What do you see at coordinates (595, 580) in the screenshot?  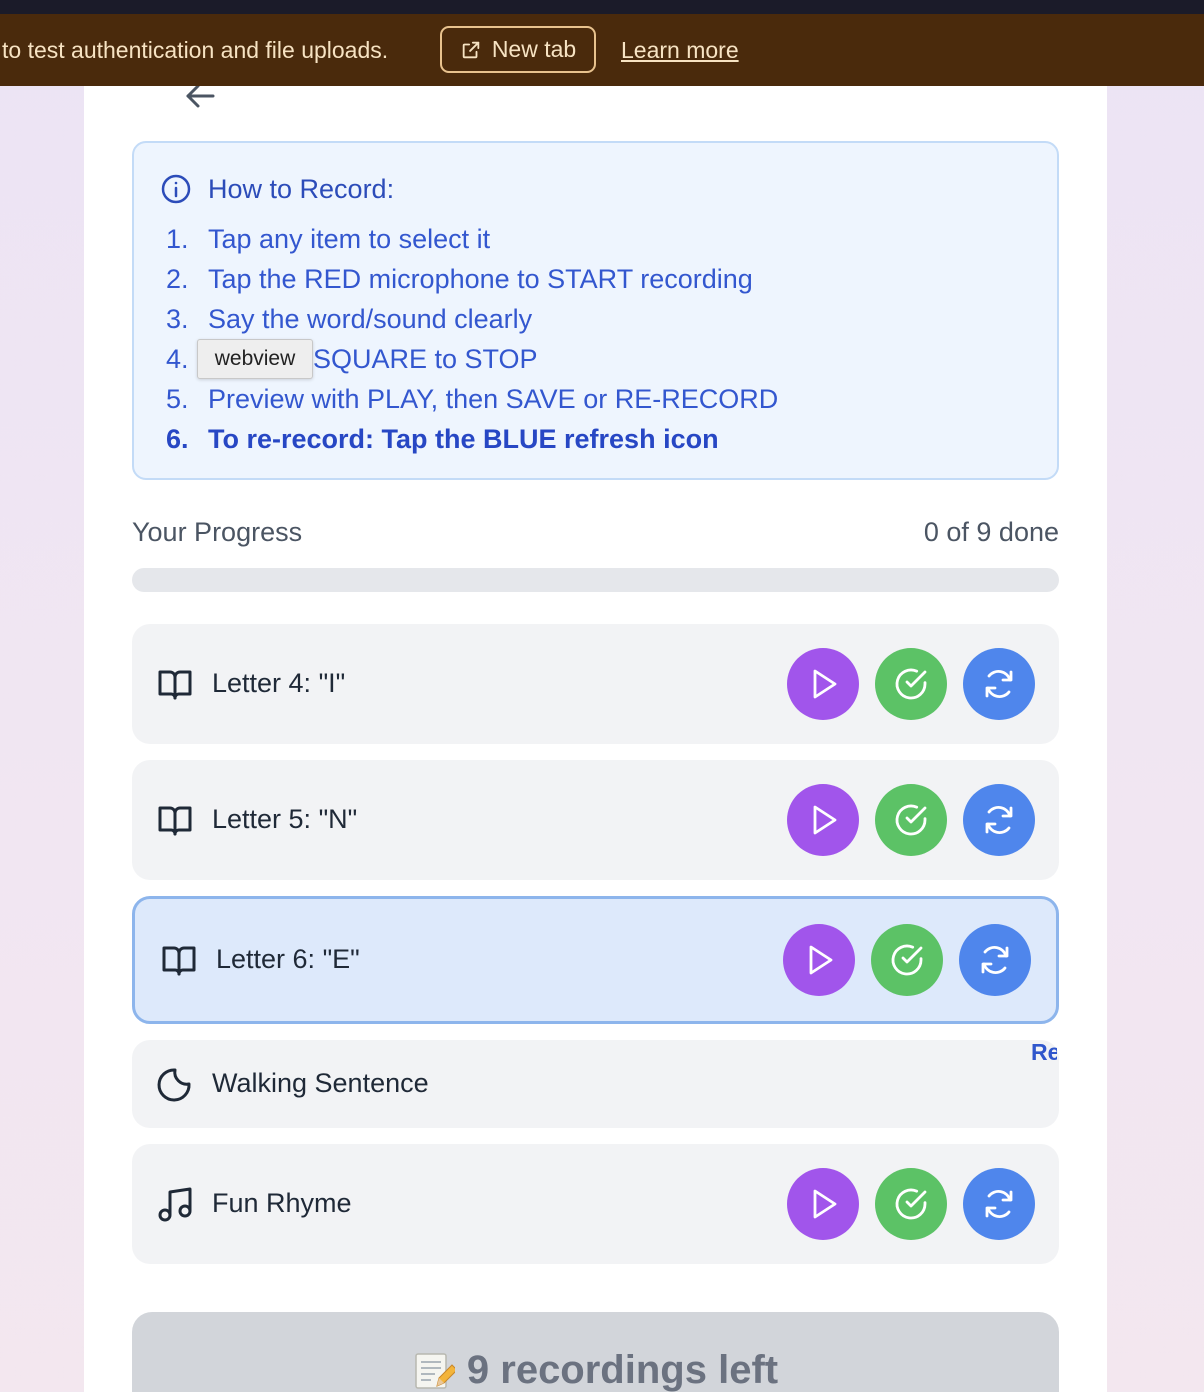 I see `progress-bar` at bounding box center [595, 580].